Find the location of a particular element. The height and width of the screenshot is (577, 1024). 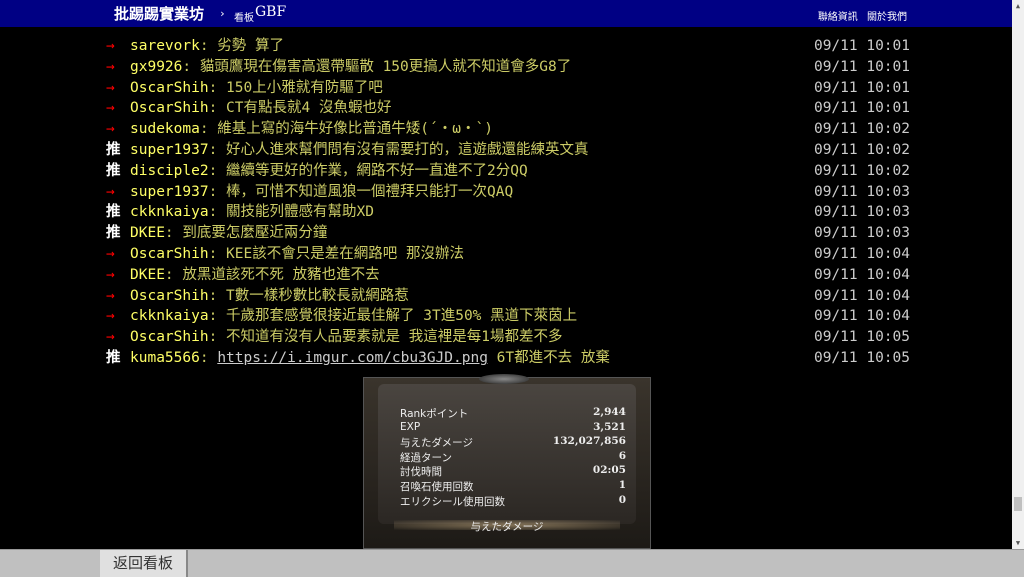

push-content-text: : 關技能列體感有幫助XD is located at coordinates (291, 212).